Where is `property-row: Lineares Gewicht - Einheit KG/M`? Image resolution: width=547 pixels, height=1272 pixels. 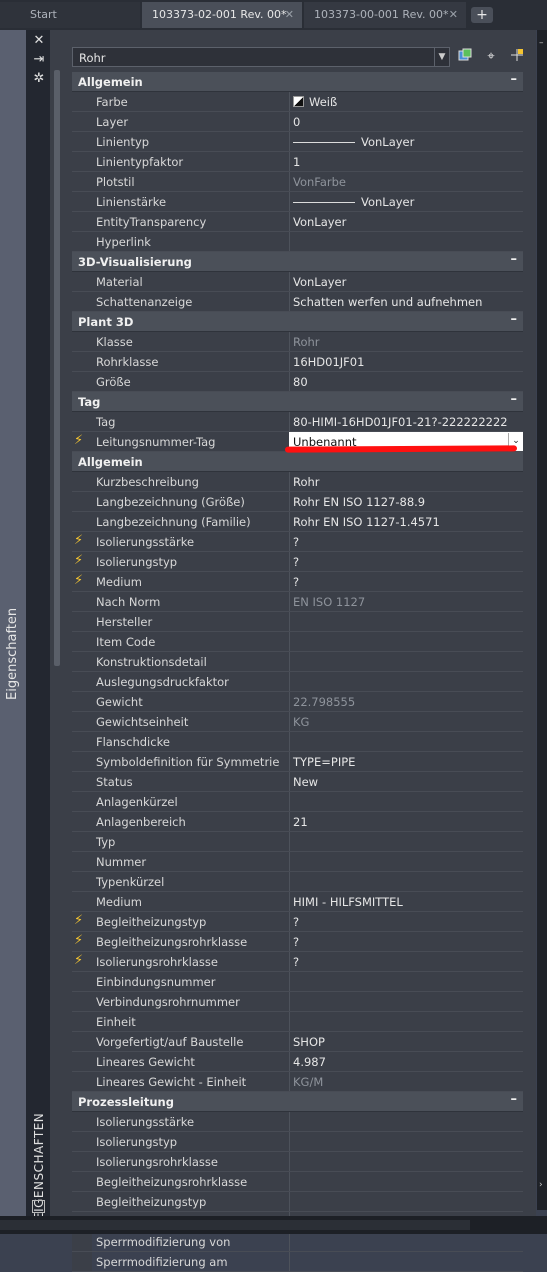 property-row: Lineares Gewicht - Einheit KG/M is located at coordinates (297, 1082).